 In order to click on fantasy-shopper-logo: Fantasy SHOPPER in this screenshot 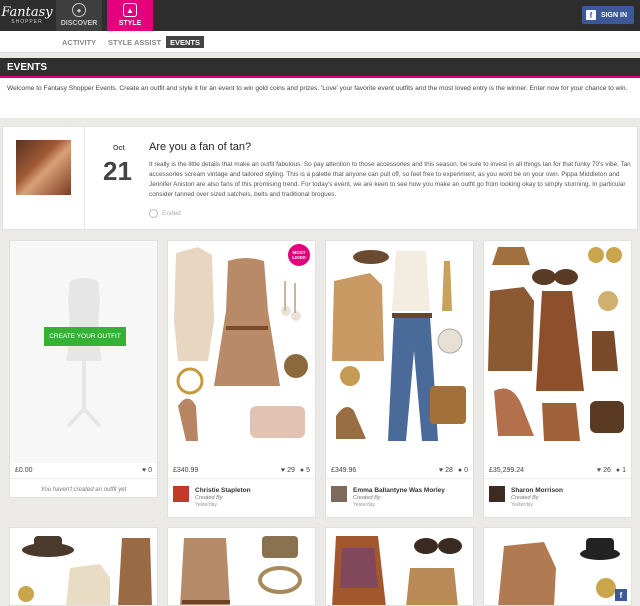, I will do `click(27, 15)`.